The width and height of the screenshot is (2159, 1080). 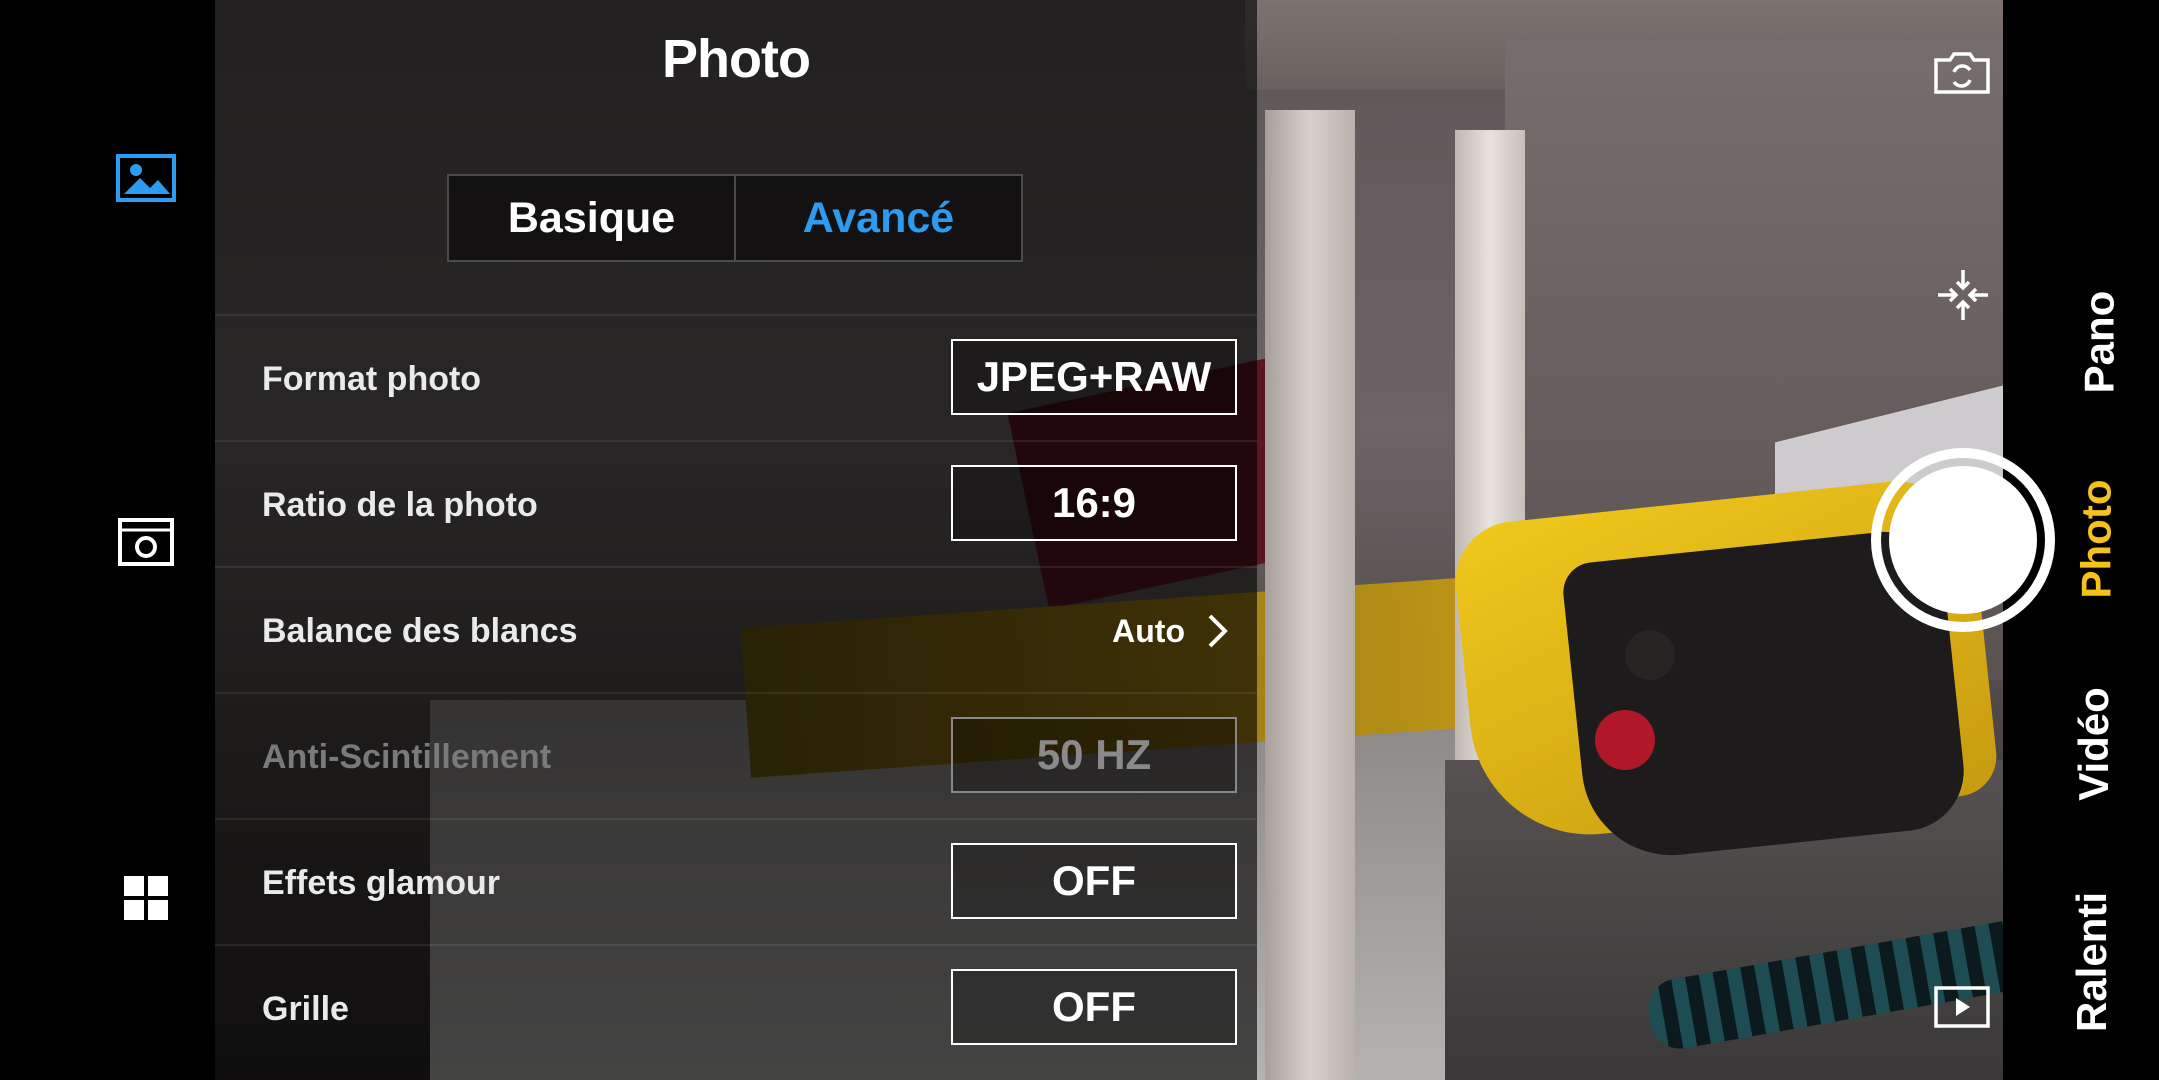 I want to click on setting-label: Ratio de la photo, so click(x=400, y=504).